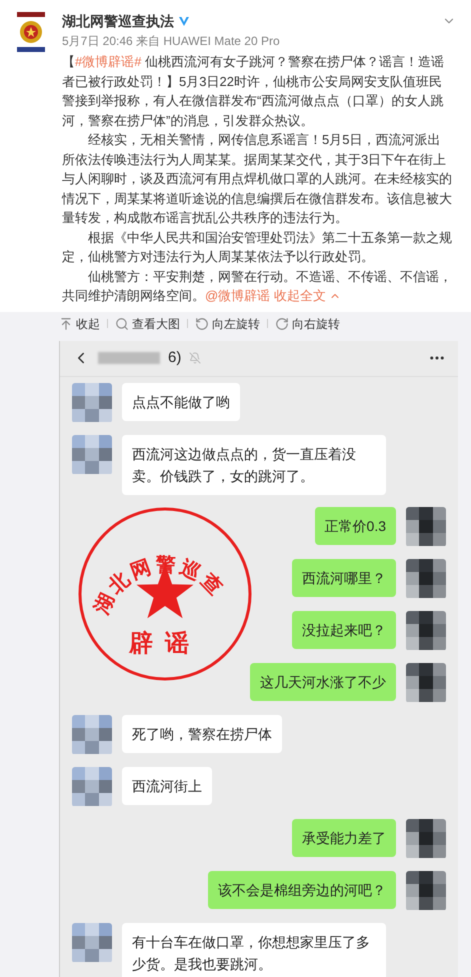 This screenshot has width=471, height=977. Describe the element at coordinates (66, 323) in the screenshot. I see `upload-arrow-icon` at that location.